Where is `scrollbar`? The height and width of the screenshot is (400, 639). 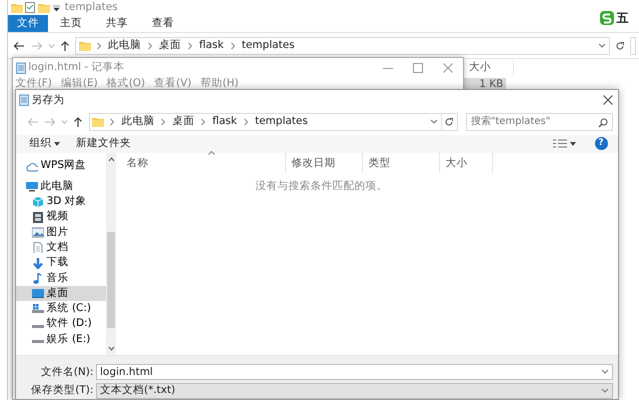 scrollbar is located at coordinates (111, 254).